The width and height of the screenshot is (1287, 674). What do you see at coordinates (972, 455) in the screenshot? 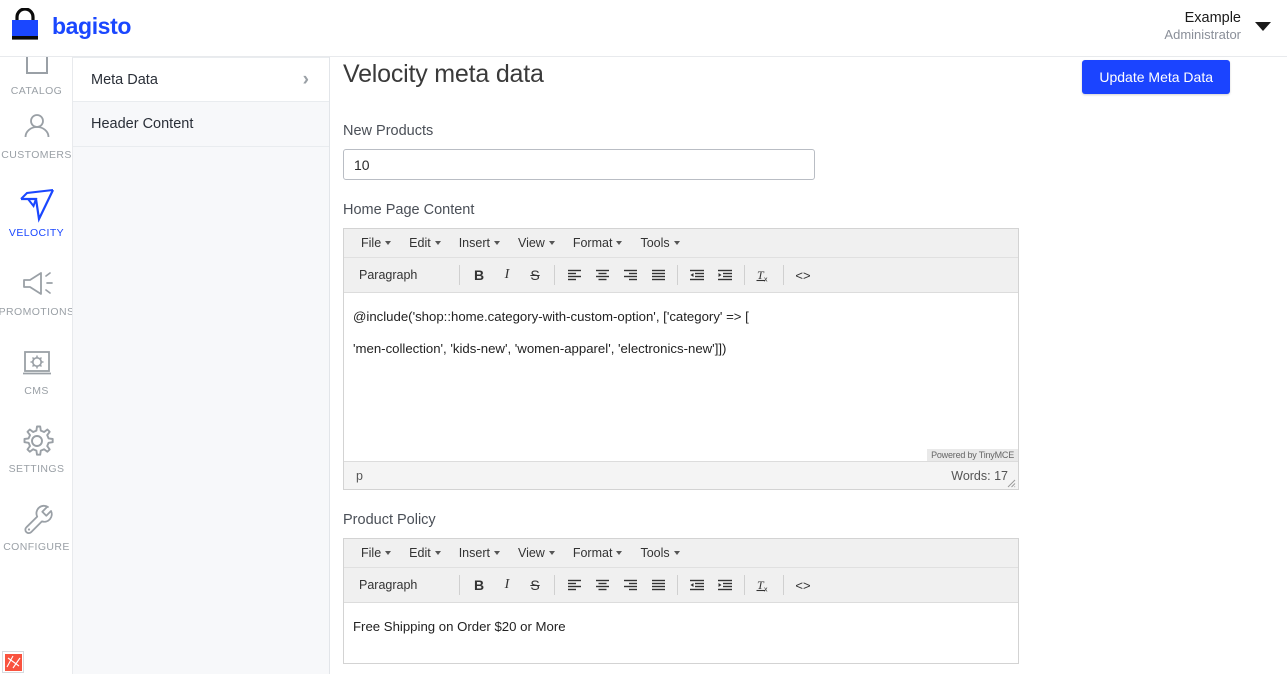
I see `tinymce-branding: Powered by TinyMCE` at bounding box center [972, 455].